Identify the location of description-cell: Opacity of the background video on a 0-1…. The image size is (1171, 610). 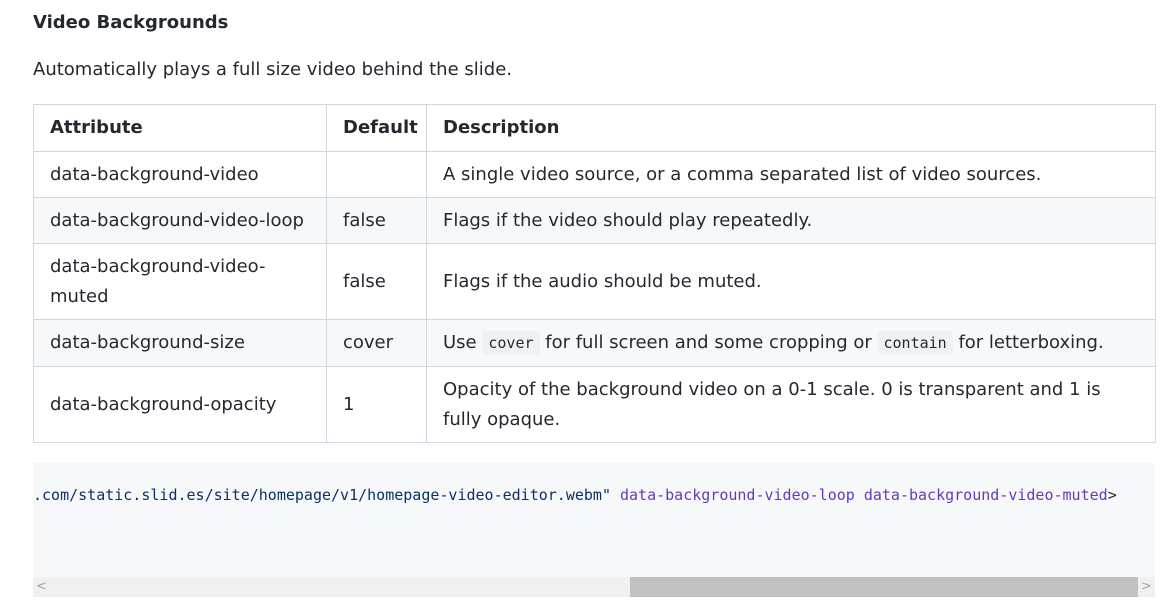
(791, 404).